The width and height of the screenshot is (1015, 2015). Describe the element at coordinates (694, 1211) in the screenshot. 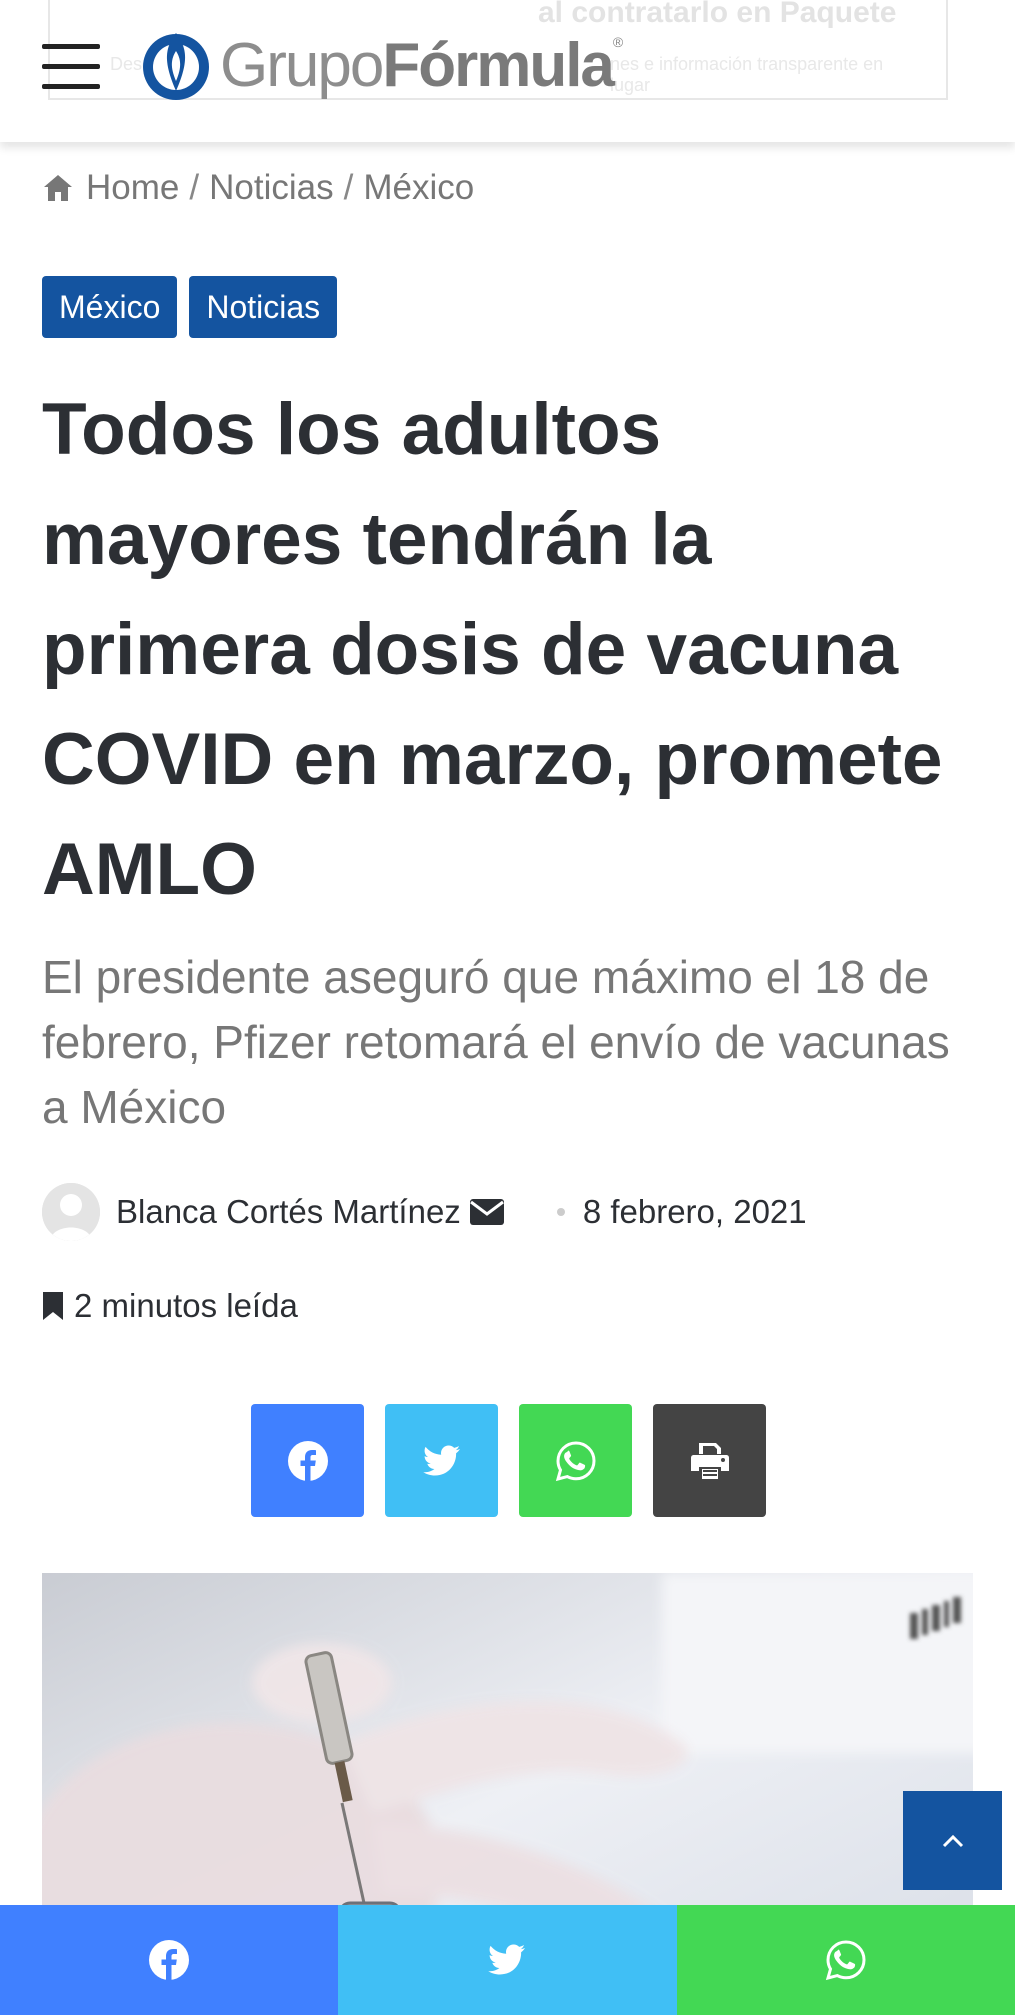

I see `publish-date: 8 febrero, 2021` at that location.